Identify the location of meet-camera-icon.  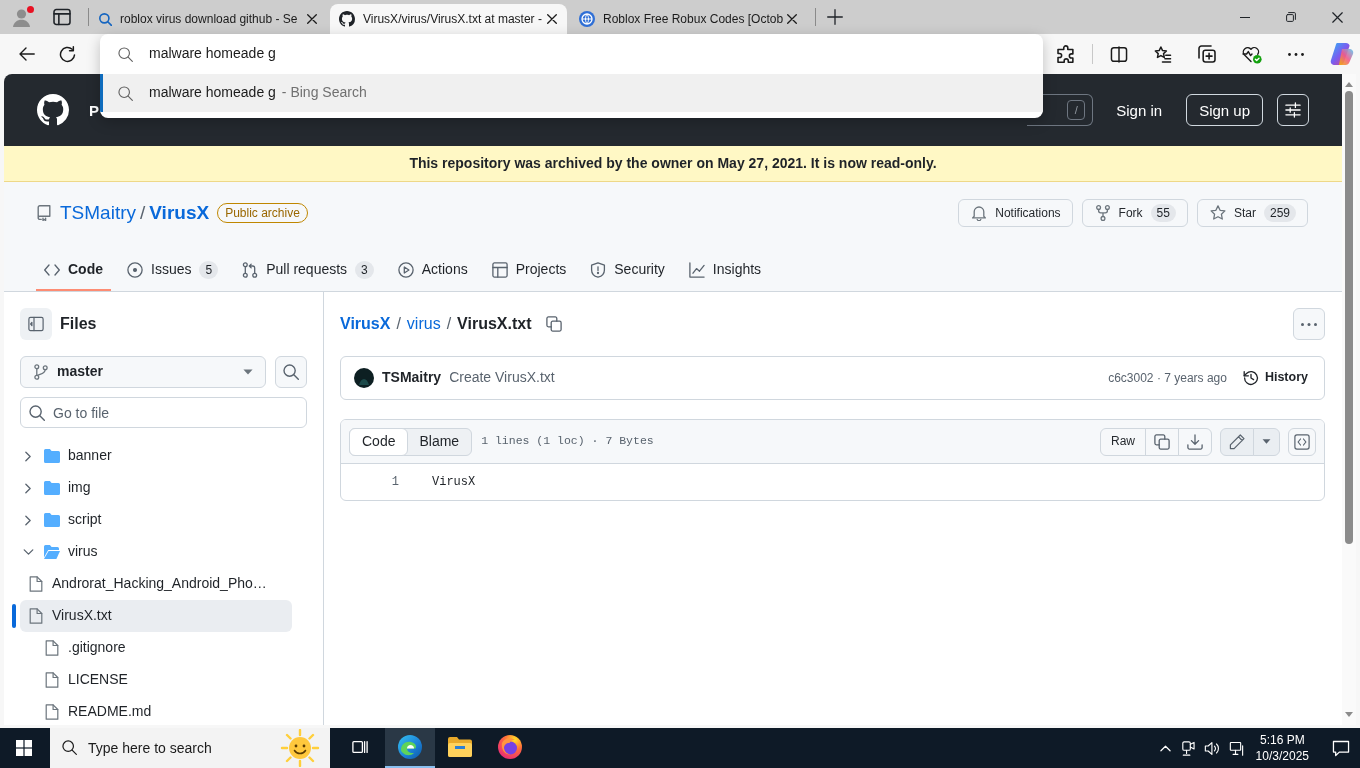
(1187, 748).